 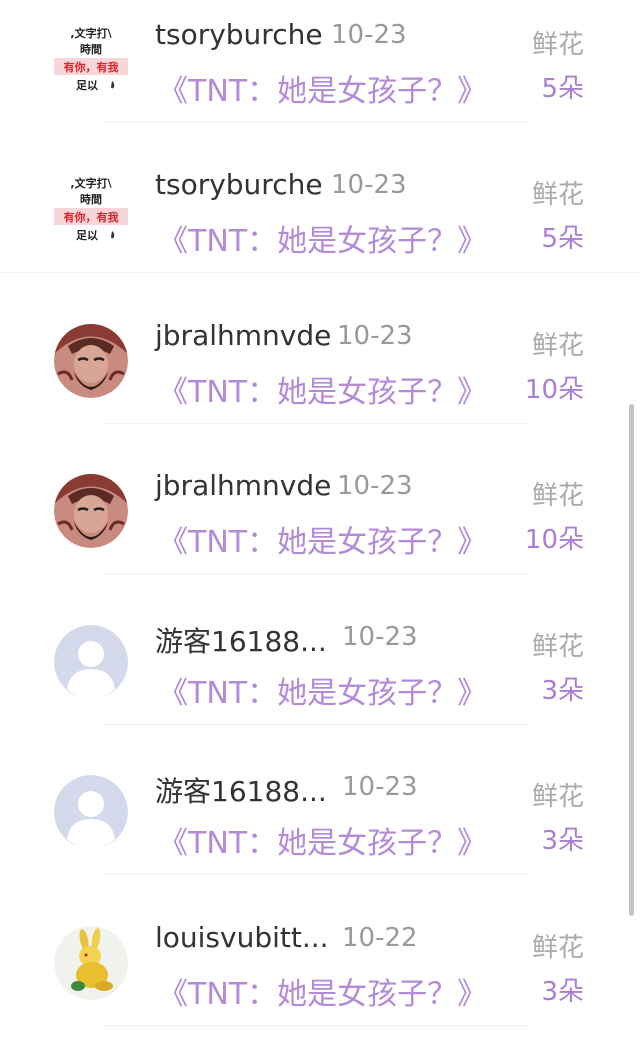 I want to click on golden-rabbit-icon, so click(x=91, y=963).